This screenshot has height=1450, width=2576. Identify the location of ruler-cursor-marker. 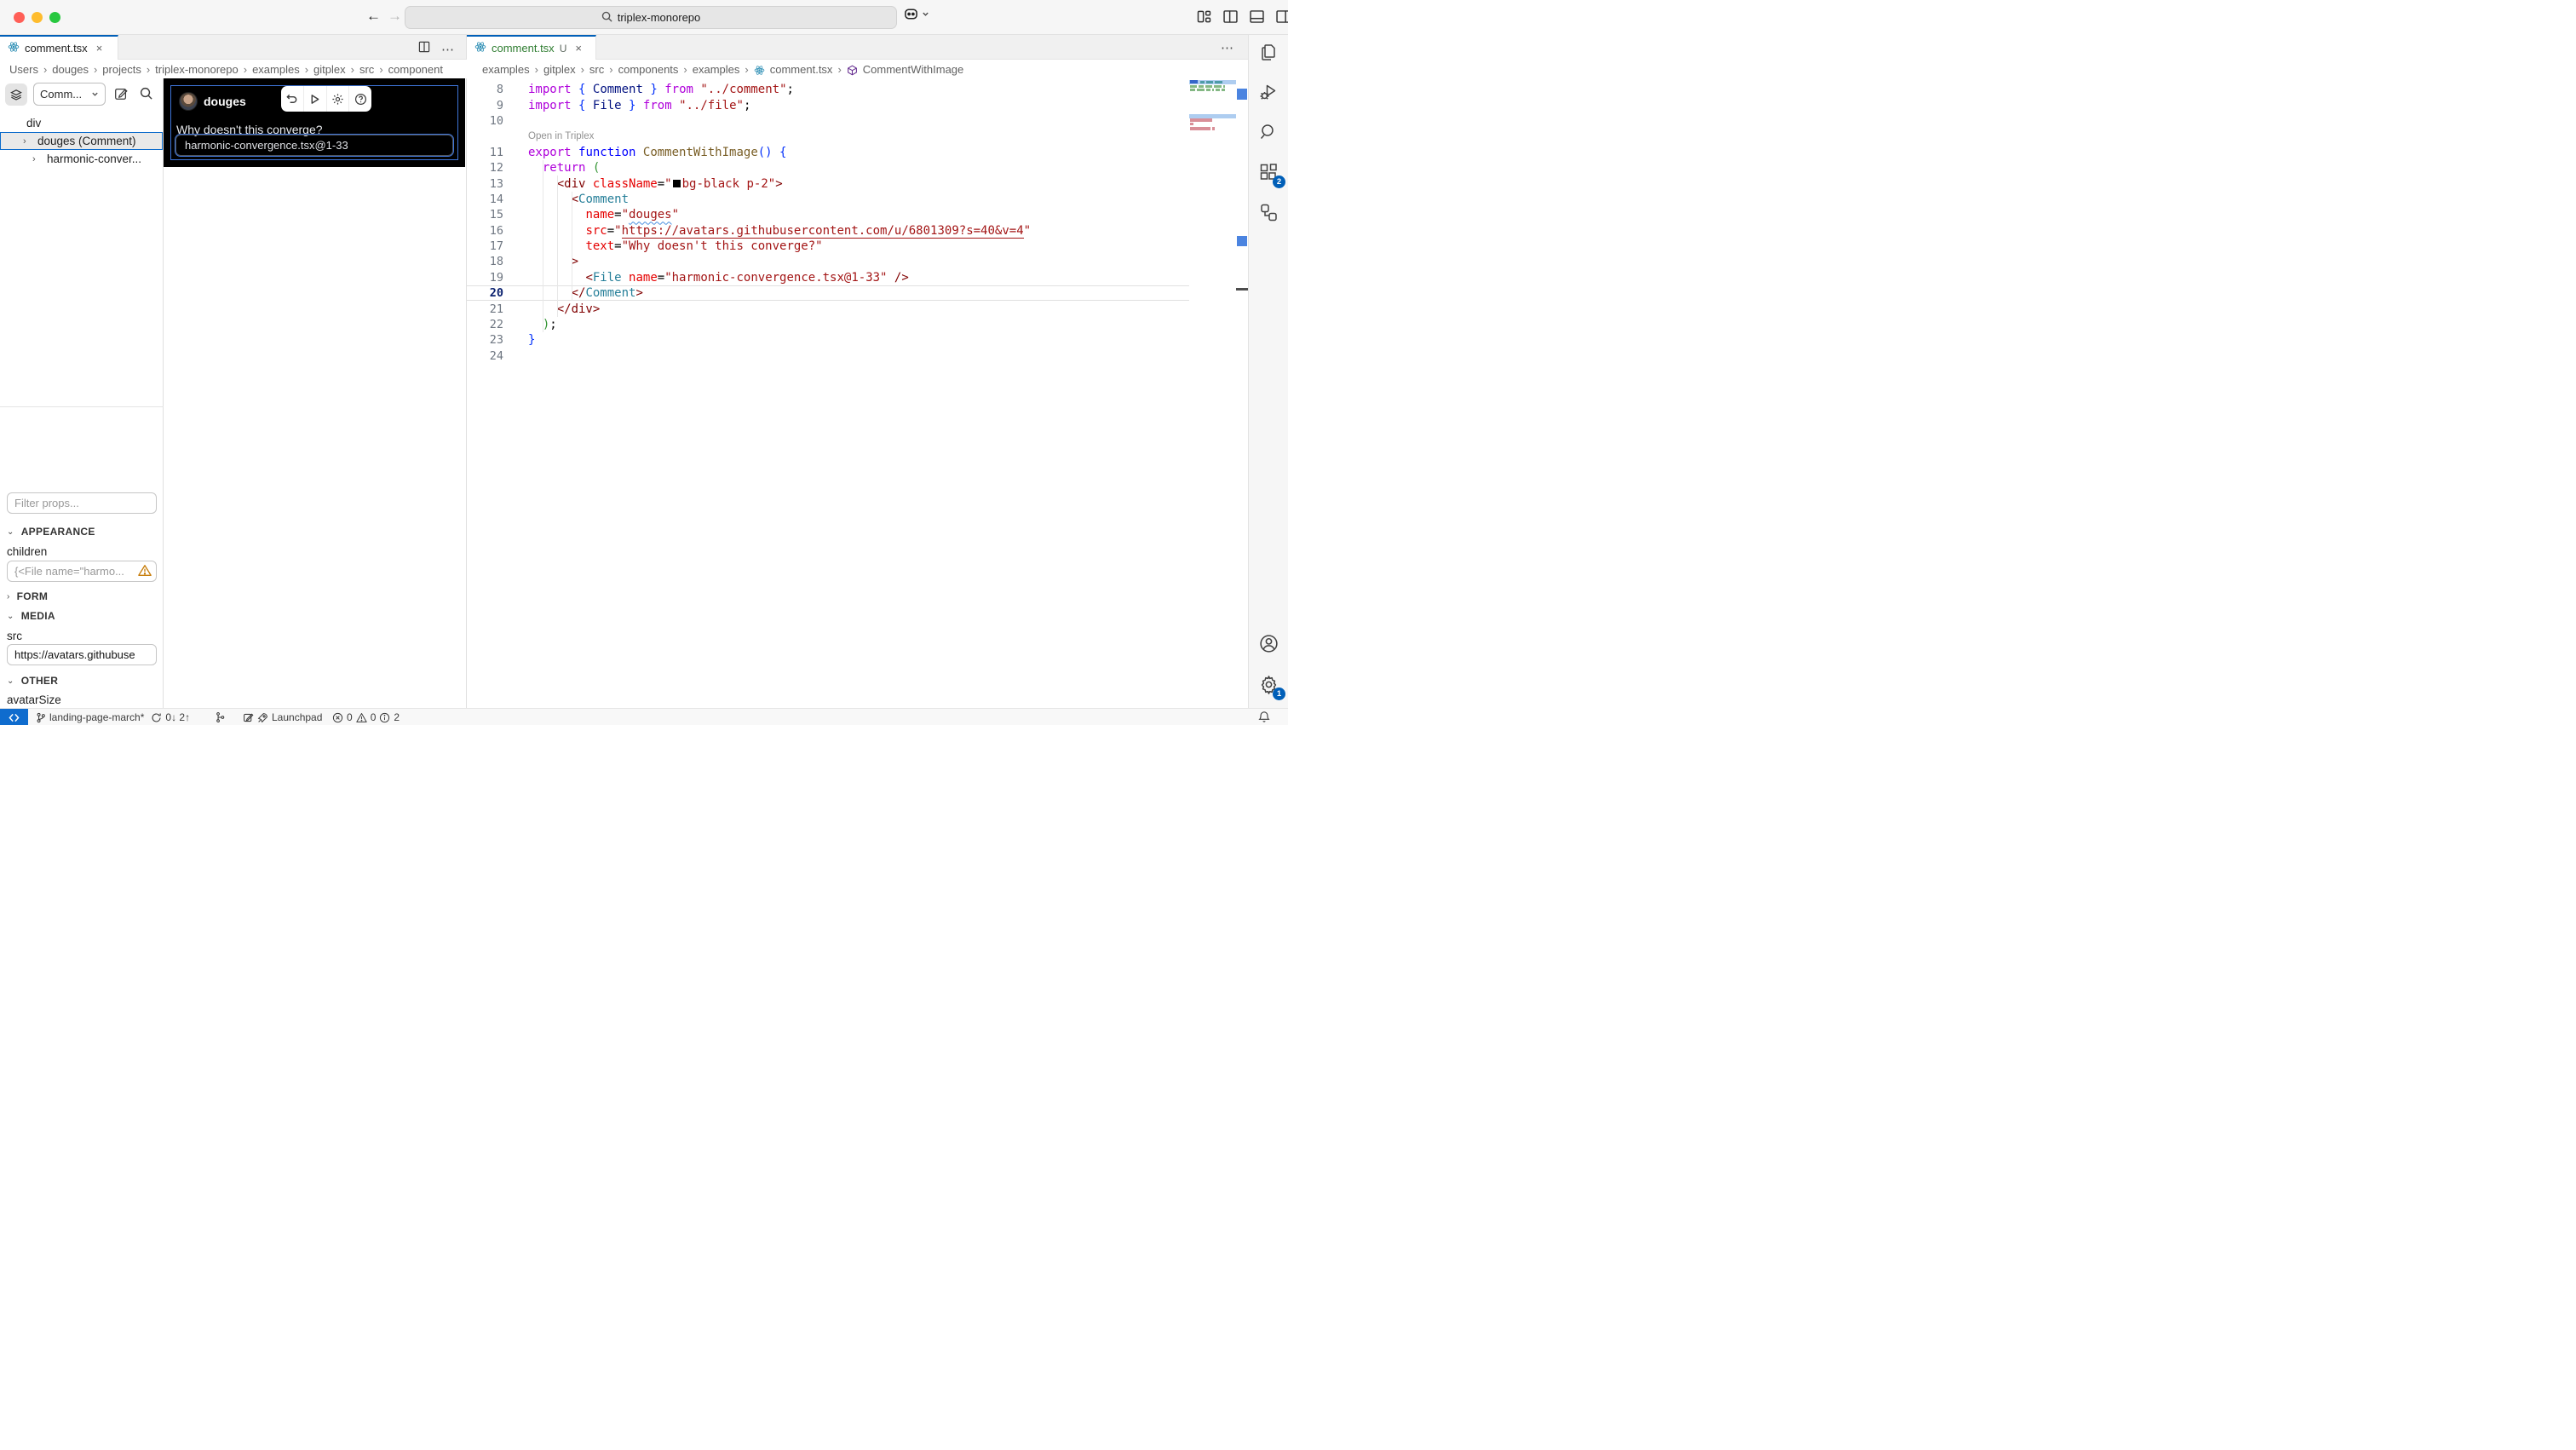
(1242, 289).